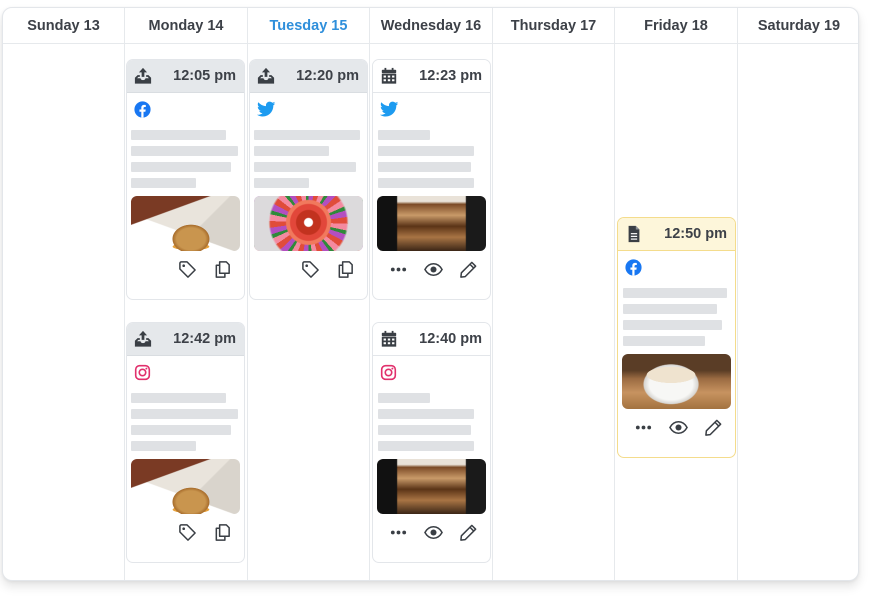 The width and height of the screenshot is (873, 601). I want to click on post-time: 12:05 pm, so click(204, 76).